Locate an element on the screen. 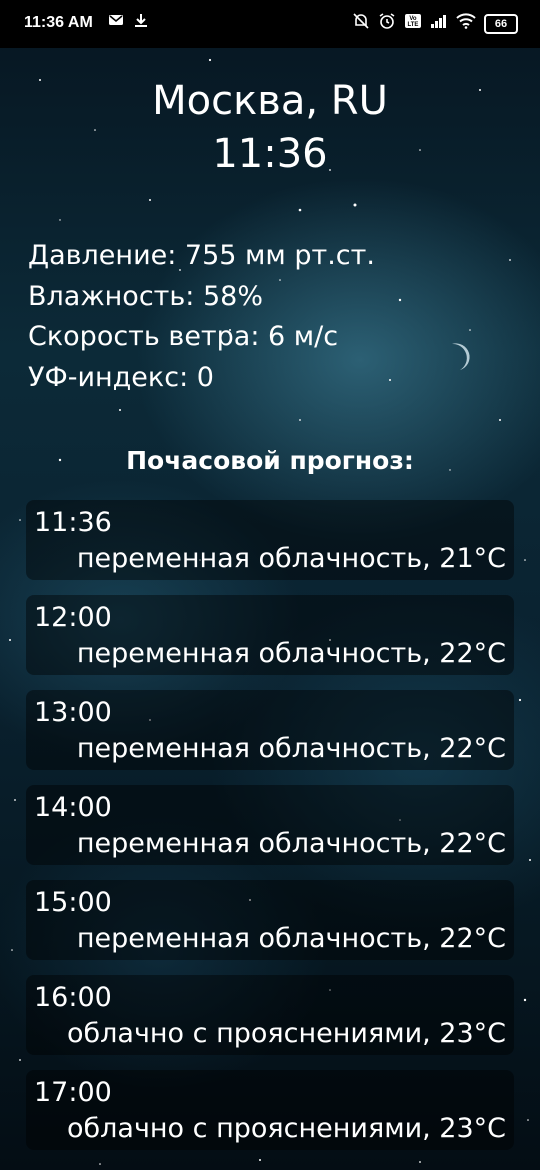 The image size is (540, 1170). forecast-time: 13:00 is located at coordinates (73, 712).